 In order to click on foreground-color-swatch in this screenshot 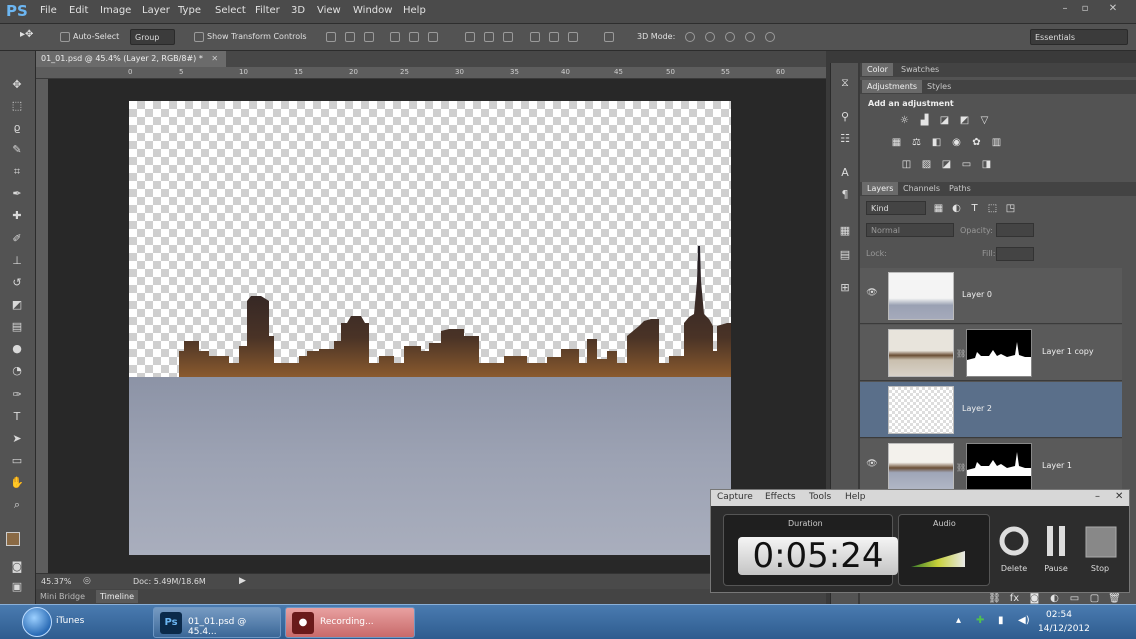, I will do `click(13, 539)`.